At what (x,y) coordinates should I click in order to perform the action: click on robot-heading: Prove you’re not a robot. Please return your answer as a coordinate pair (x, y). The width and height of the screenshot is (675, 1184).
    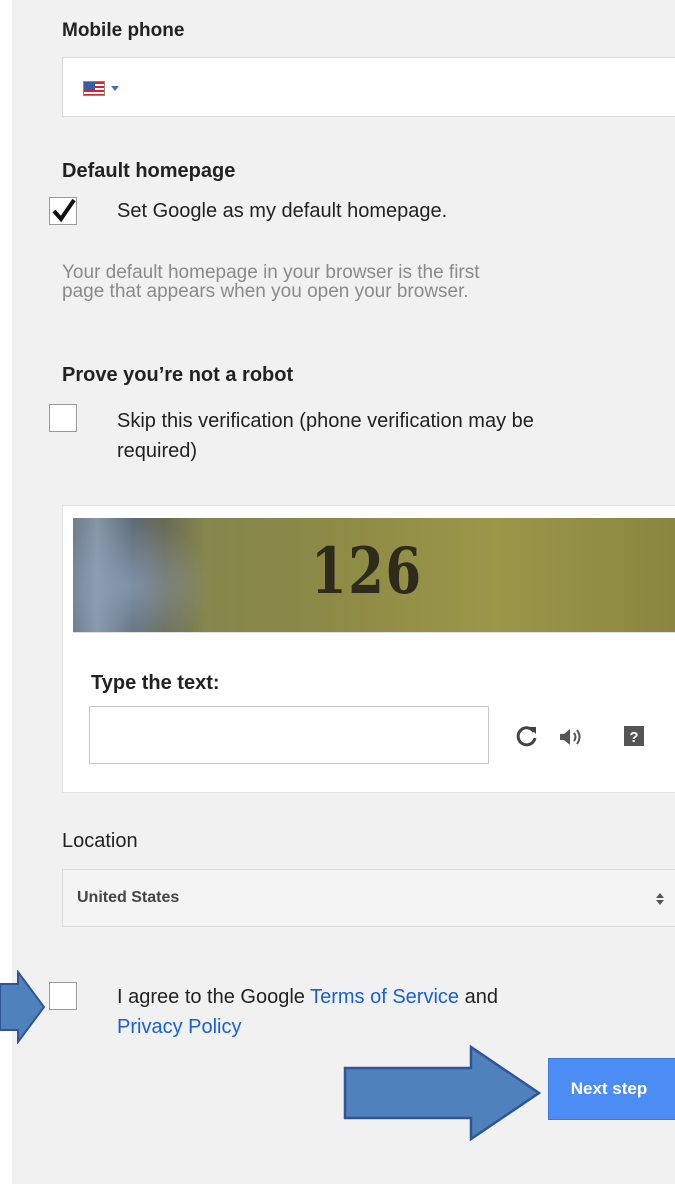
    Looking at the image, I should click on (178, 375).